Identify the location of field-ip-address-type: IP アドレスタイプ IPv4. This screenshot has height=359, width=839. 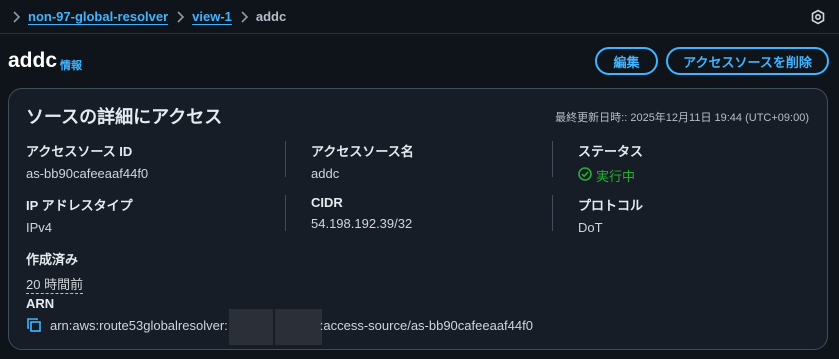
(79, 215).